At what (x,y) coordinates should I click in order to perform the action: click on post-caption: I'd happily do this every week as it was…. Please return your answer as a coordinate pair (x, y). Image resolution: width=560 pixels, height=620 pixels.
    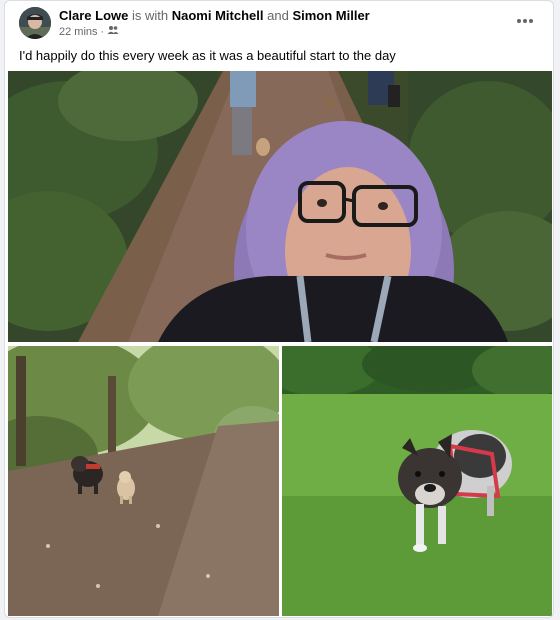
    Looking at the image, I should click on (207, 55).